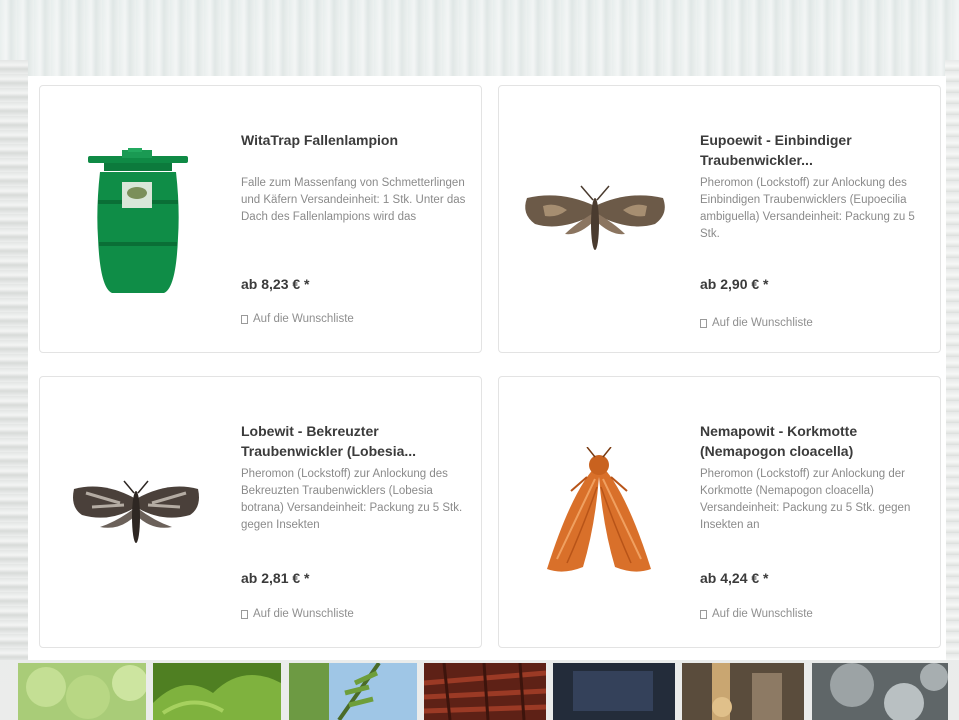 The image size is (959, 720). Describe the element at coordinates (952, 360) in the screenshot. I see `background-texture-right` at that location.